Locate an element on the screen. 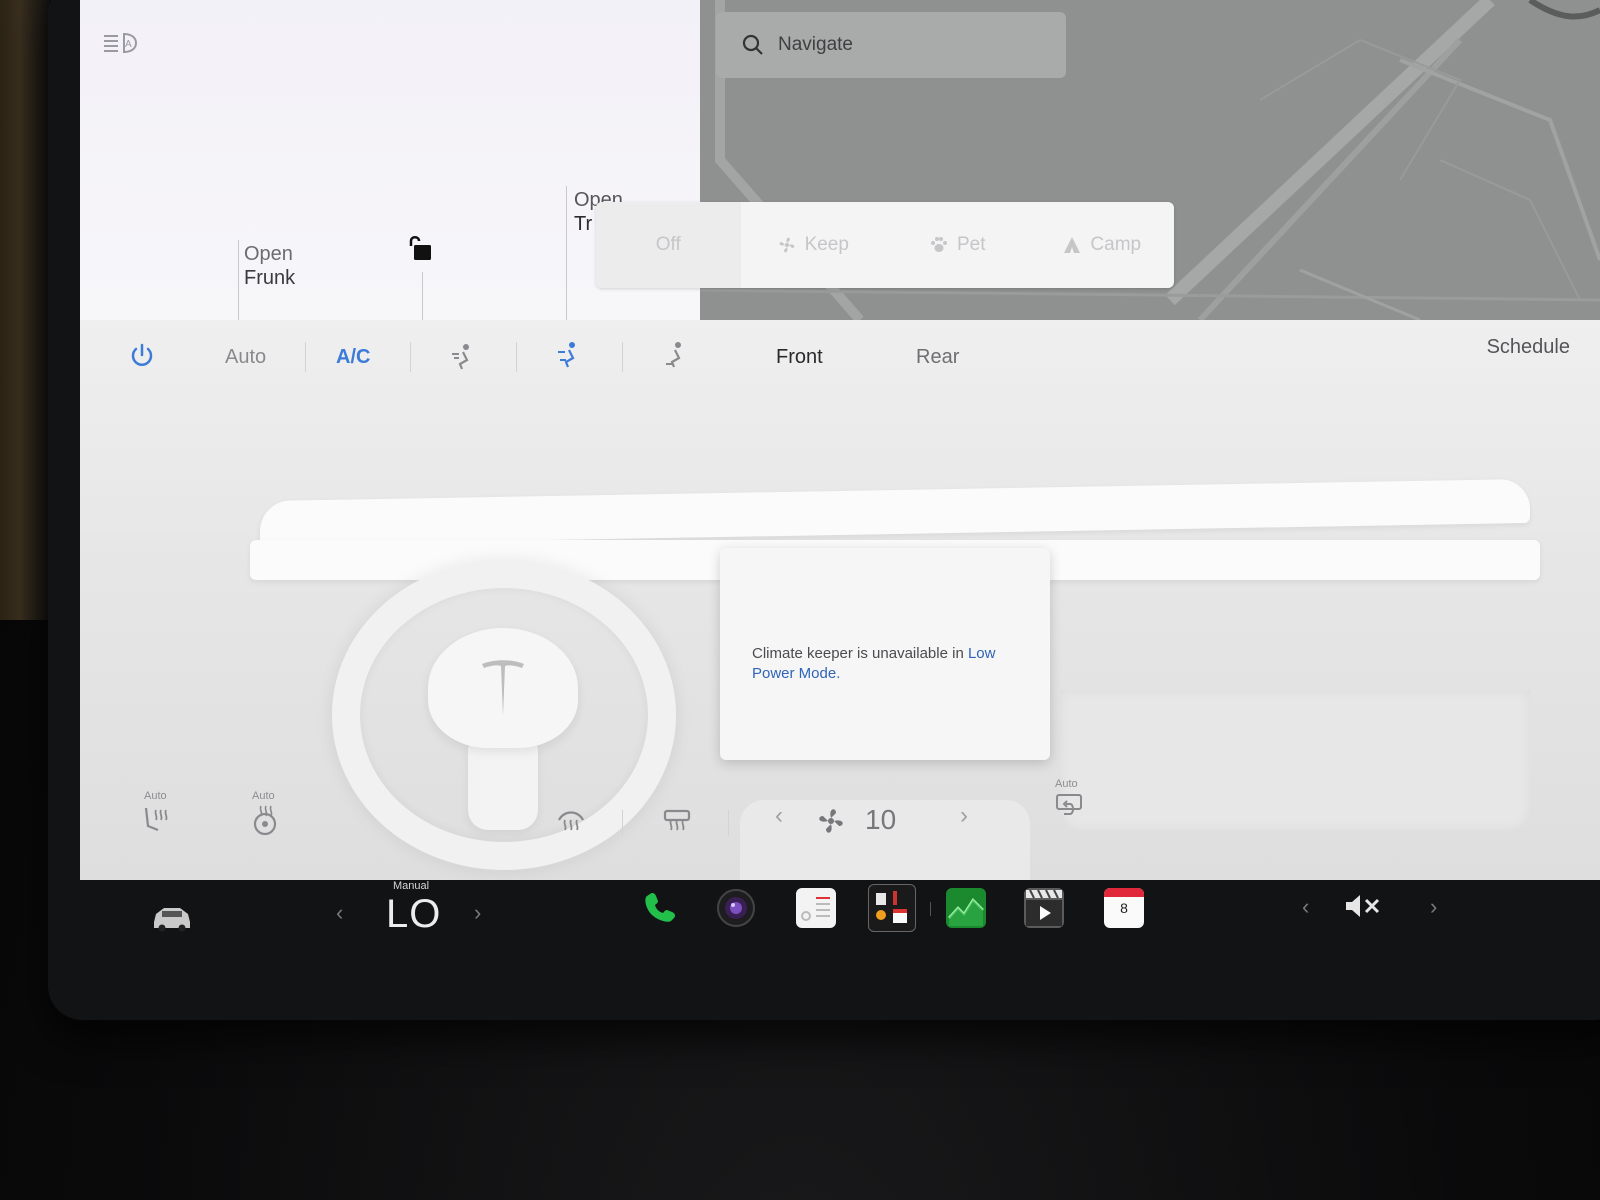  temp-decrease-chevron-icon: ‹ is located at coordinates (339, 913).